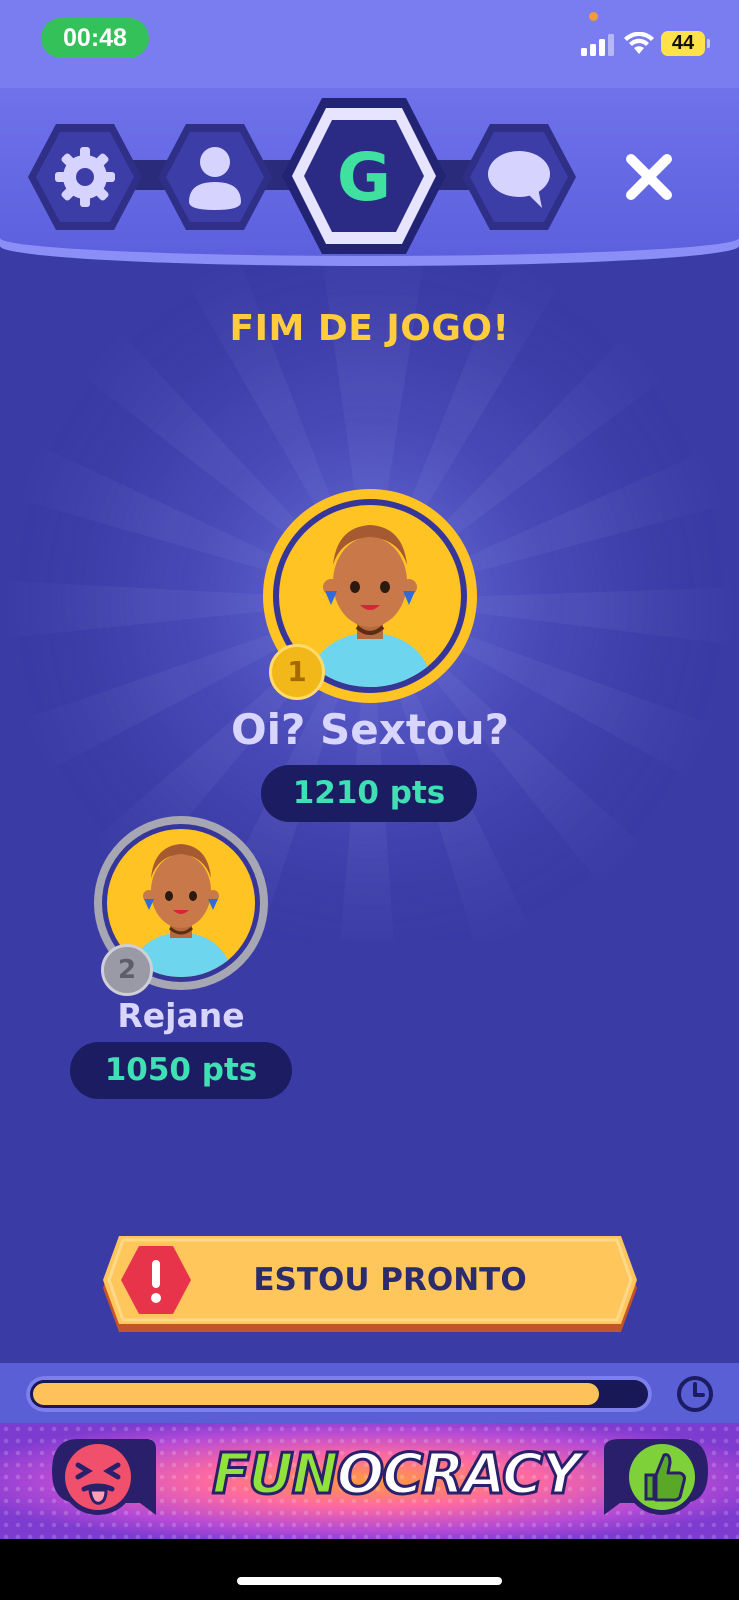  Describe the element at coordinates (639, 43) in the screenshot. I see `wifi-icon` at that location.